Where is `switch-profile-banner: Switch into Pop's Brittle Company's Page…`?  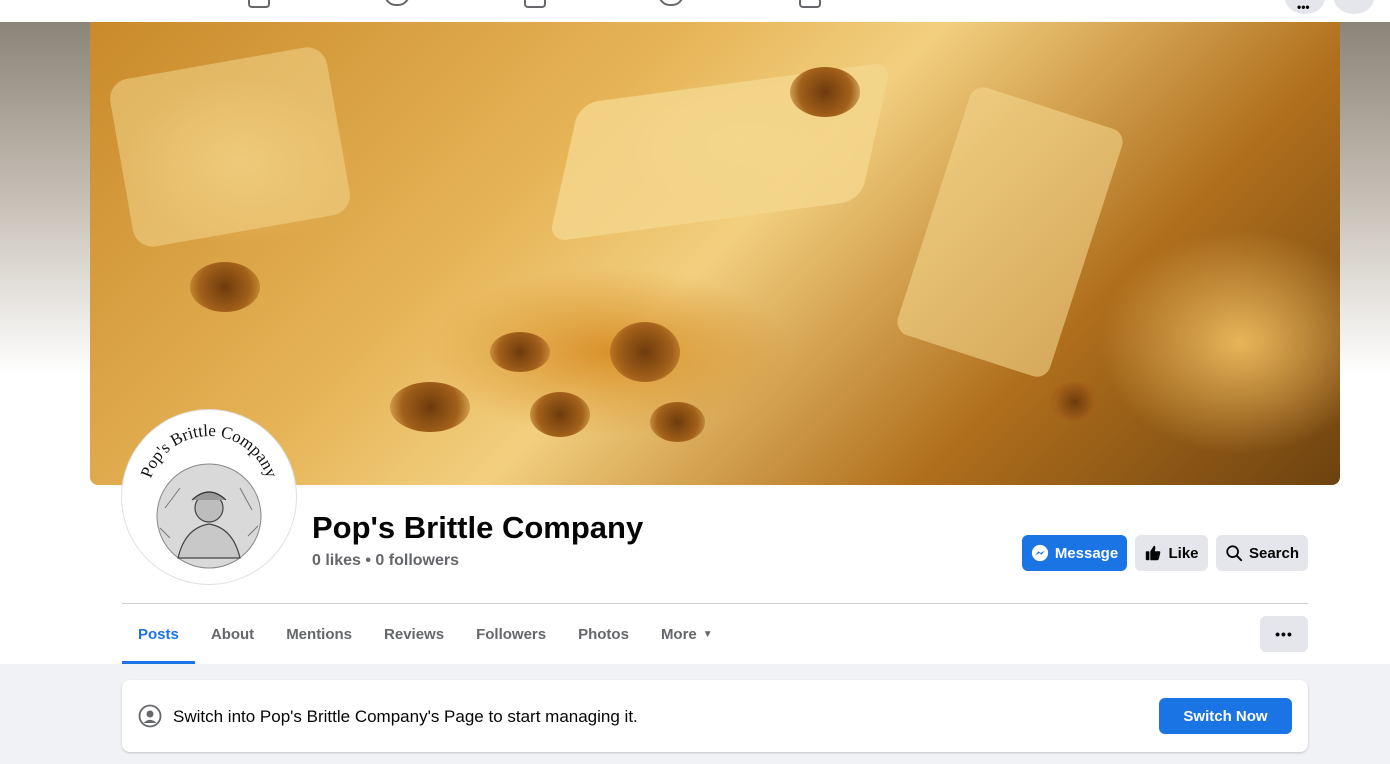
switch-profile-banner: Switch into Pop's Brittle Company's Page… is located at coordinates (715, 716).